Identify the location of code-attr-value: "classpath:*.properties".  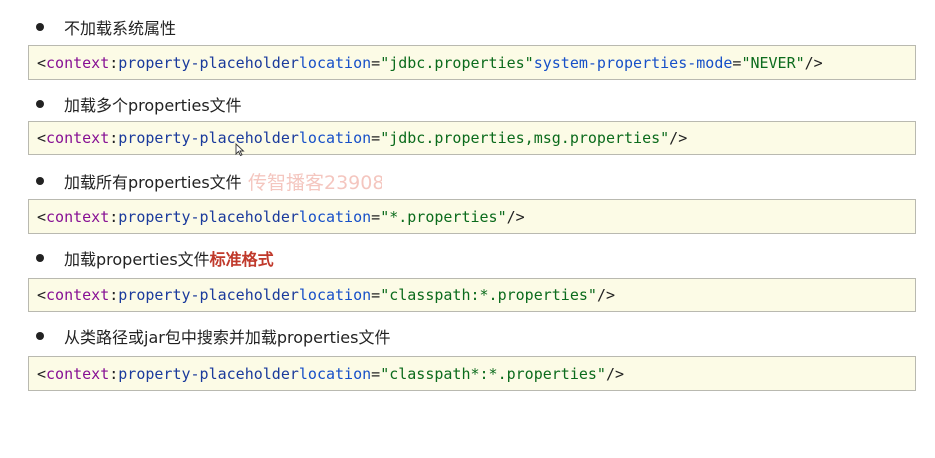
(488, 295).